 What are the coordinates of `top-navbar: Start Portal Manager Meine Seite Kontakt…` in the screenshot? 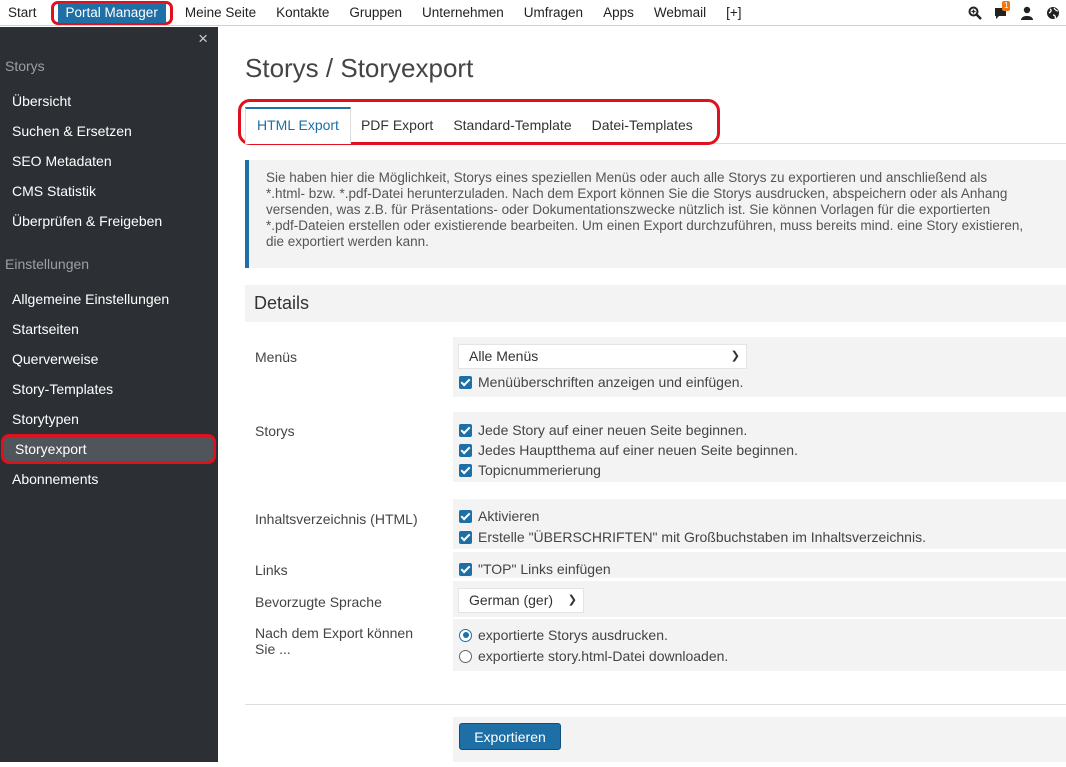 It's located at (533, 13).